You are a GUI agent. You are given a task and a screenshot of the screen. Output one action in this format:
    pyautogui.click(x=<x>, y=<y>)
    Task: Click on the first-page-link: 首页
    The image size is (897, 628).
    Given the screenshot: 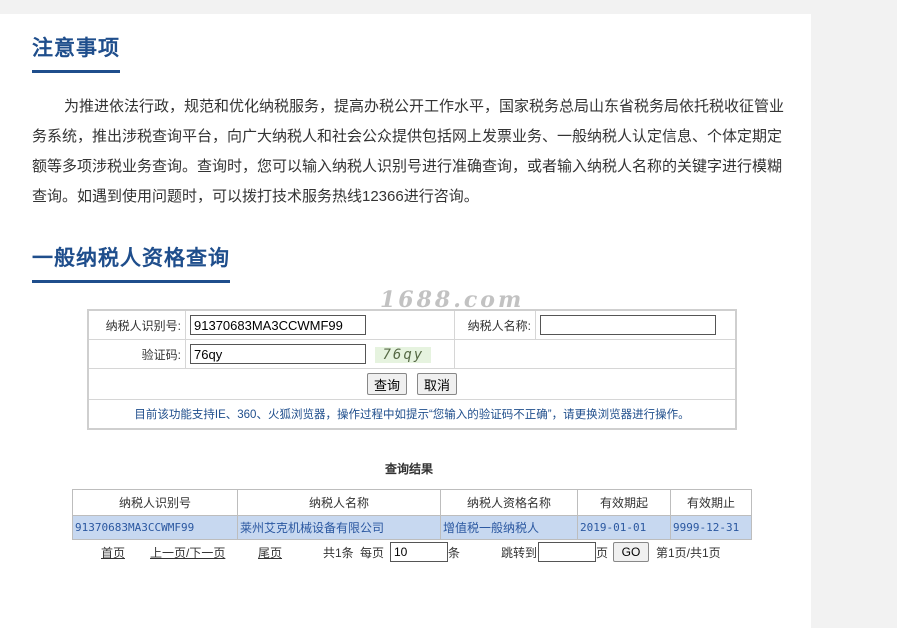 What is the action you would take?
    pyautogui.click(x=113, y=552)
    